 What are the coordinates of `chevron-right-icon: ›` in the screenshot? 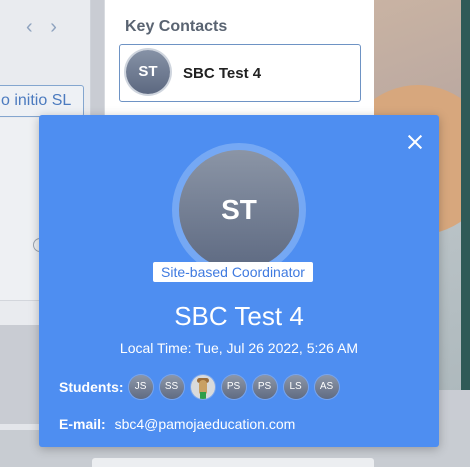 It's located at (53, 27).